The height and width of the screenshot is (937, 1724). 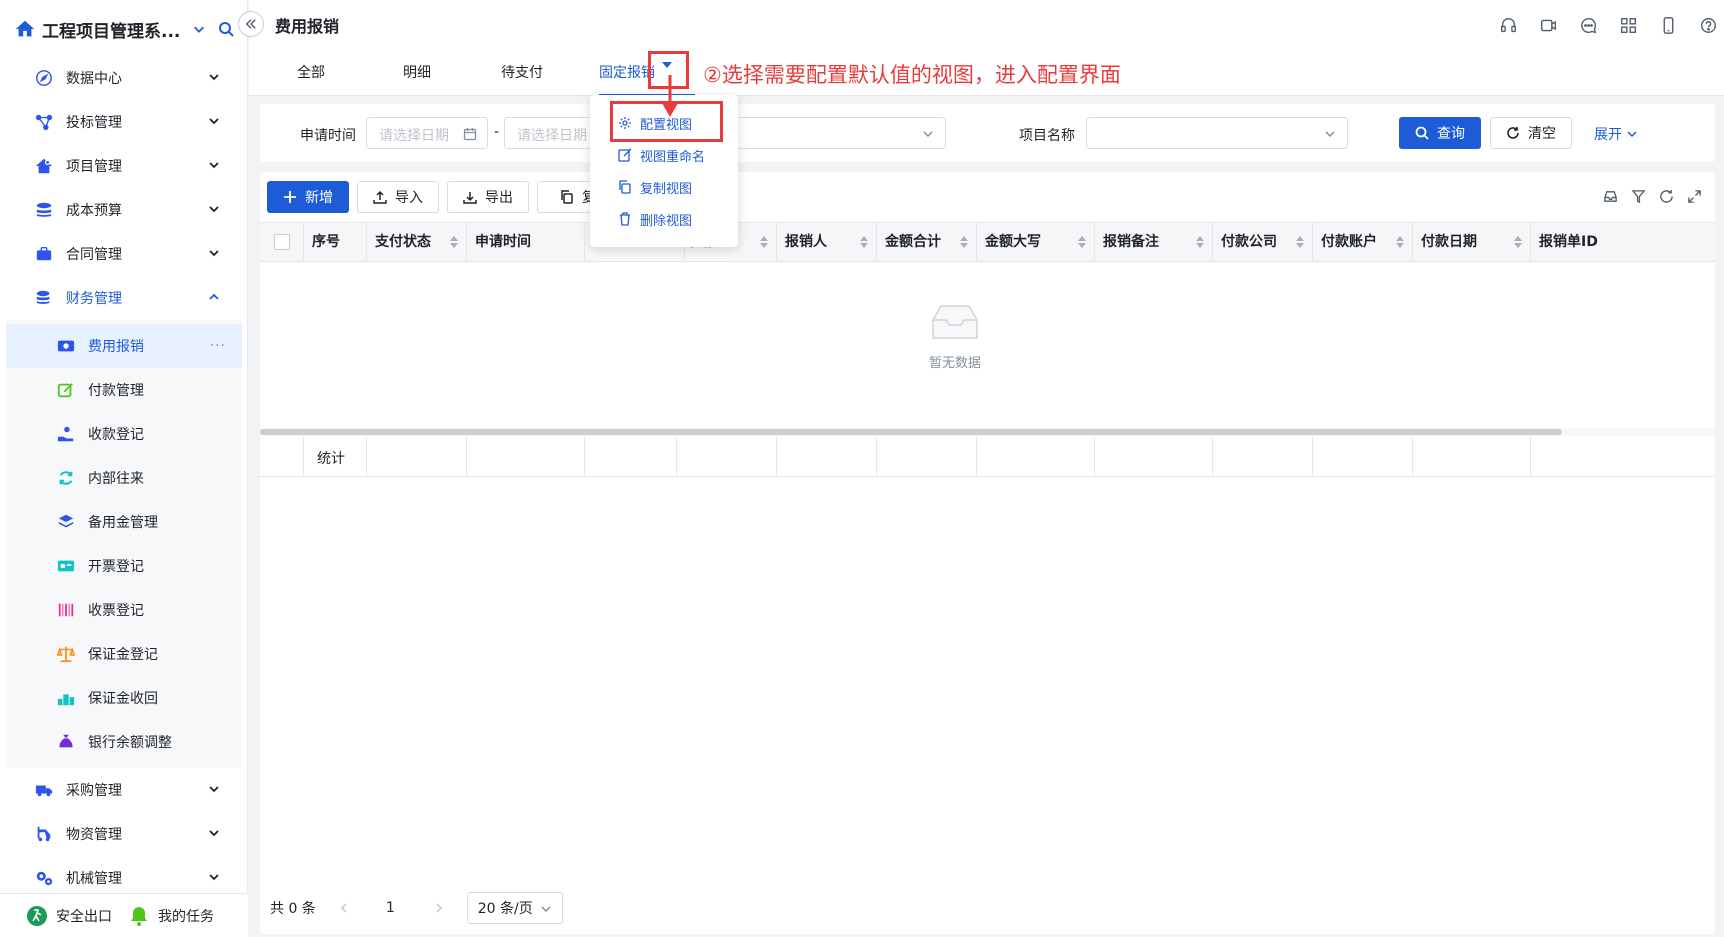 What do you see at coordinates (66, 390) in the screenshot?
I see `edit-icon` at bounding box center [66, 390].